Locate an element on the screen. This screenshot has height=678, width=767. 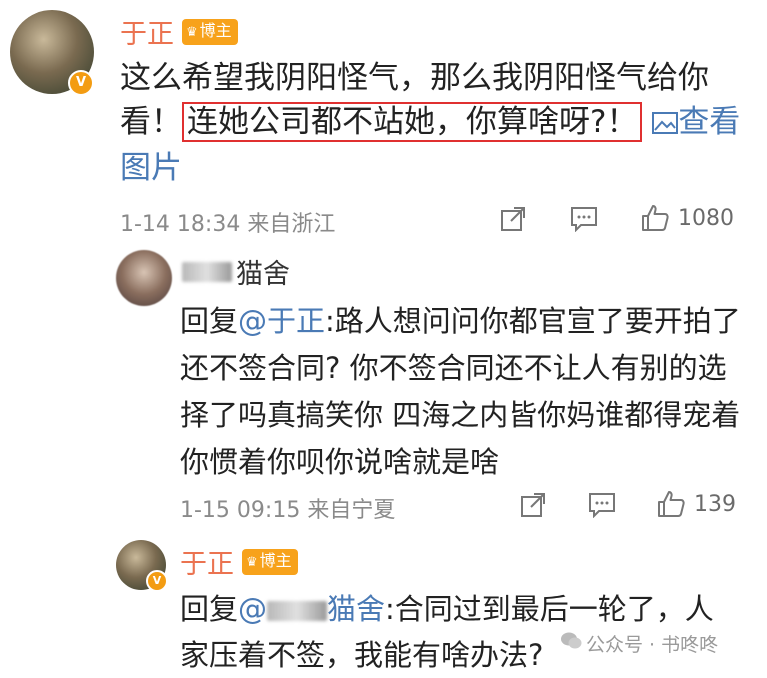
comment-author-row: 于正 ♛ 博主 is located at coordinates (179, 31).